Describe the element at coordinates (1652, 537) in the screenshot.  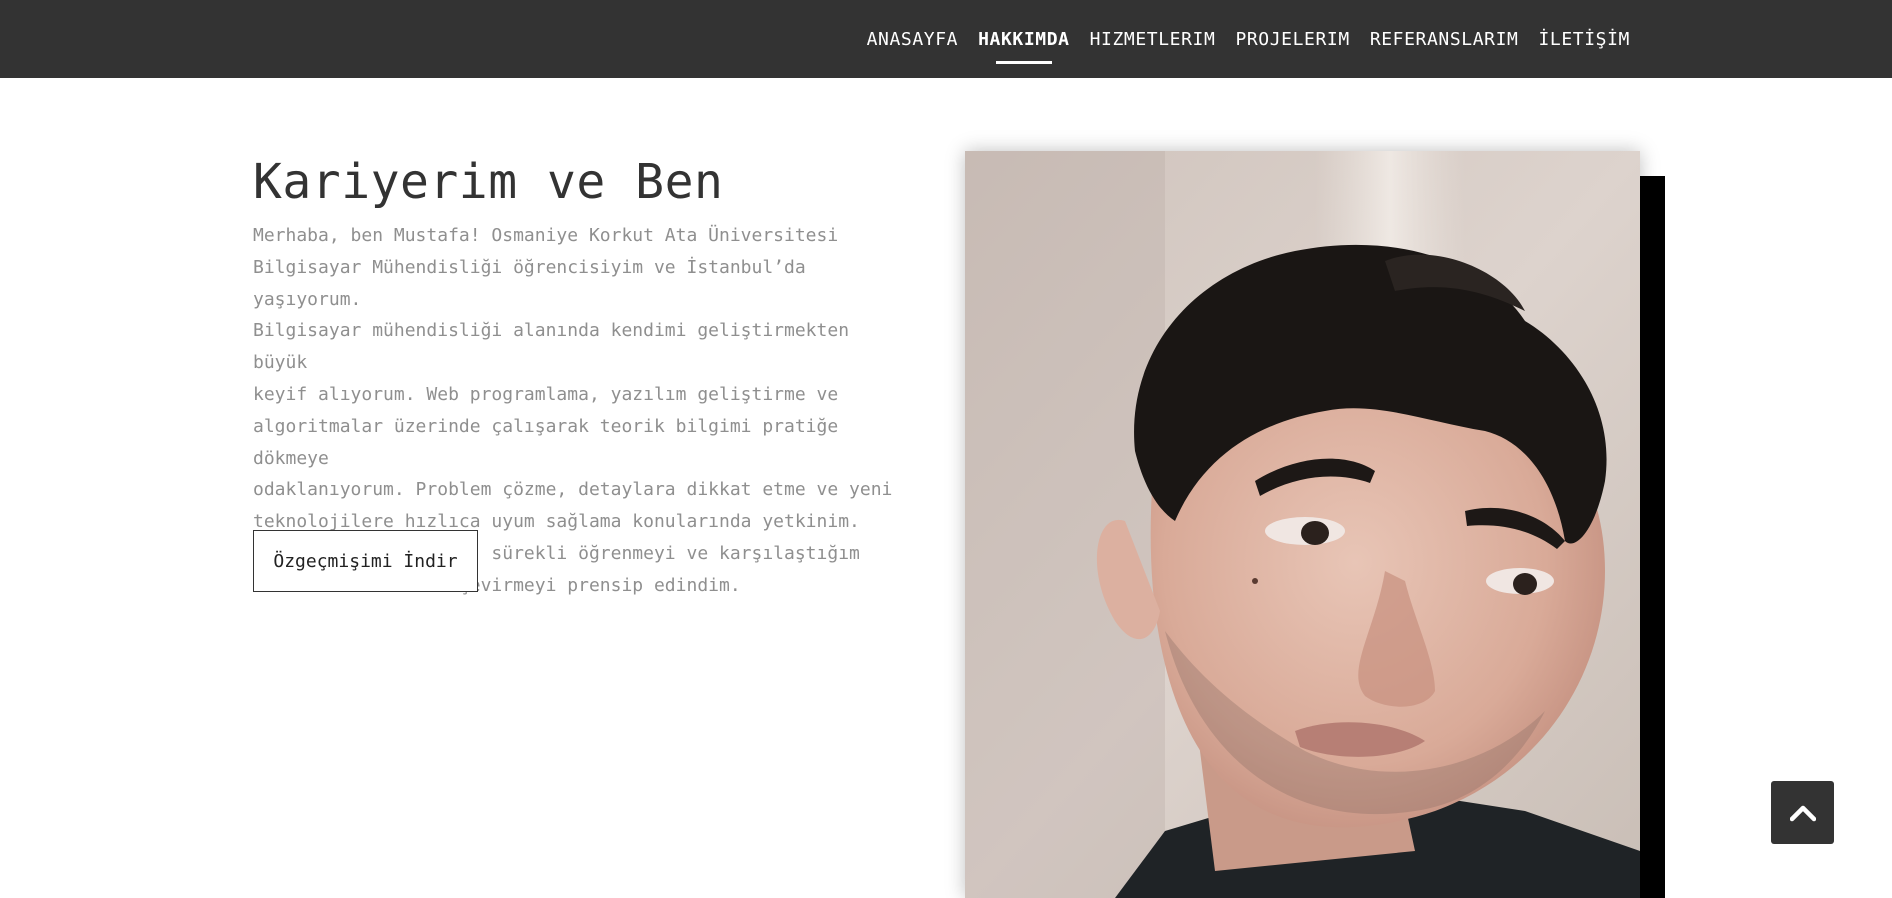
I see `photo-accent-block` at that location.